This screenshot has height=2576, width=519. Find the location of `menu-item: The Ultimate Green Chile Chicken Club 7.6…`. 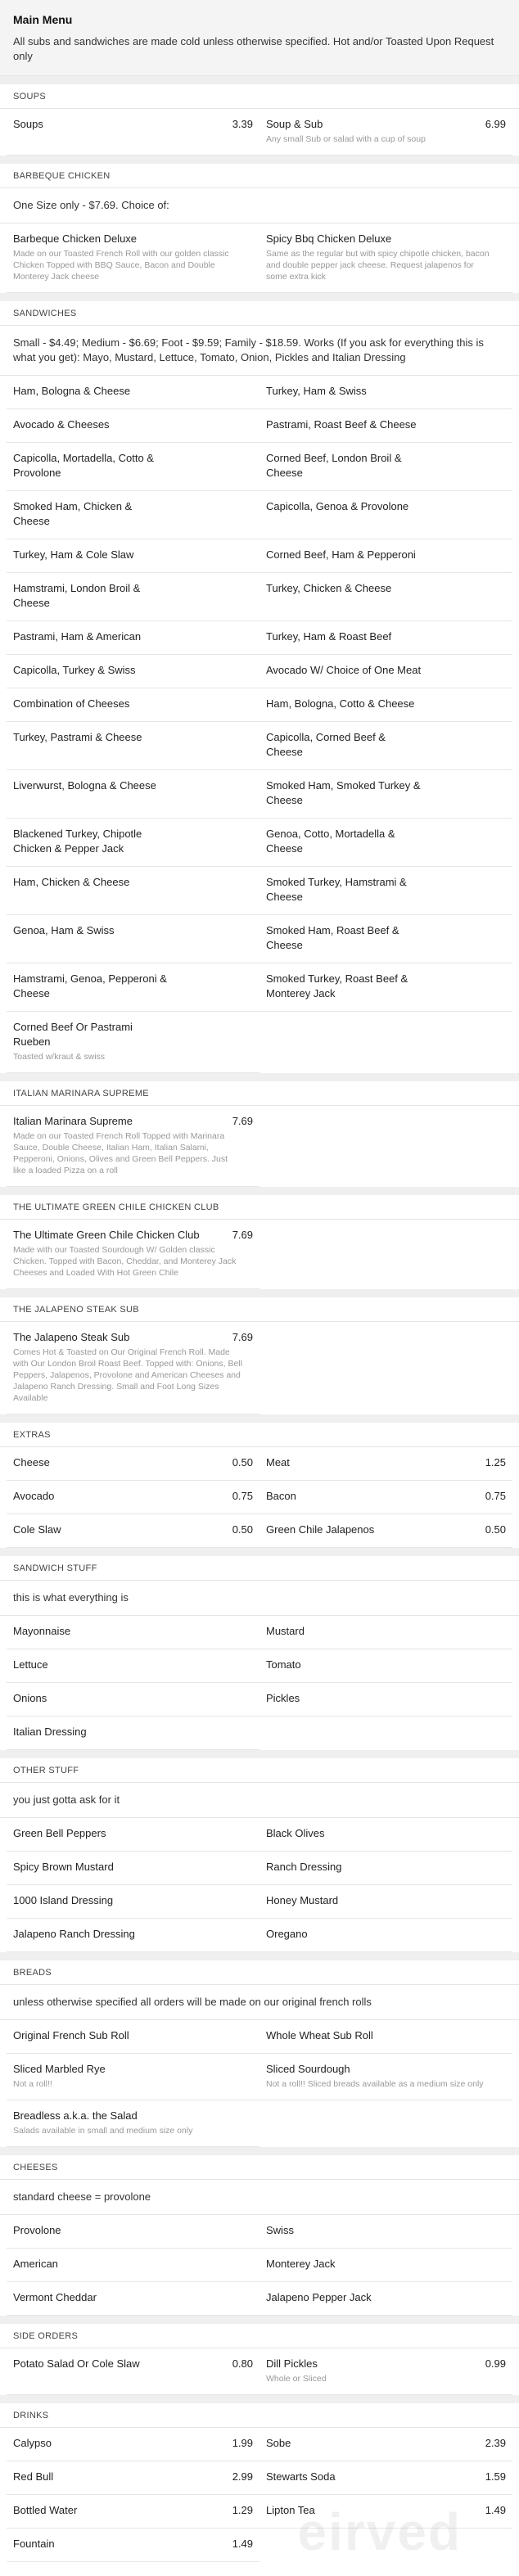

menu-item: The Ultimate Green Chile Chicken Club 7.6… is located at coordinates (133, 1254).